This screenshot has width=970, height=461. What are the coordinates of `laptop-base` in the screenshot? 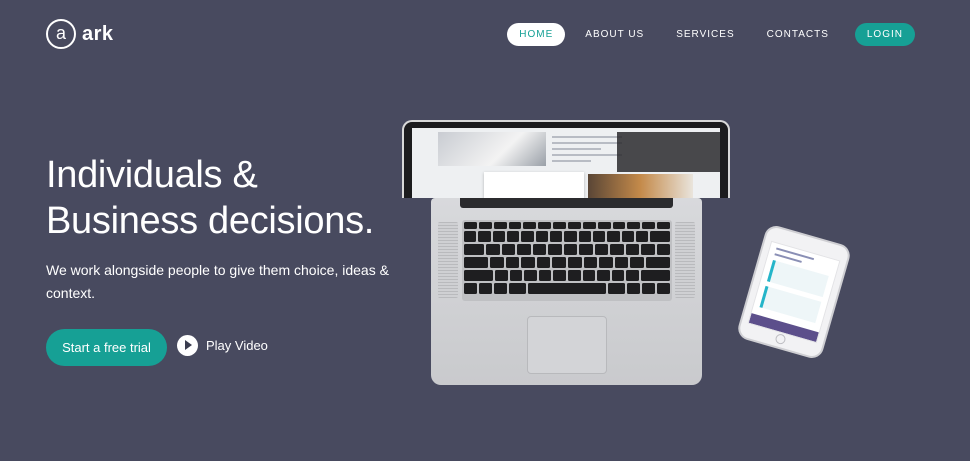 It's located at (566, 291).